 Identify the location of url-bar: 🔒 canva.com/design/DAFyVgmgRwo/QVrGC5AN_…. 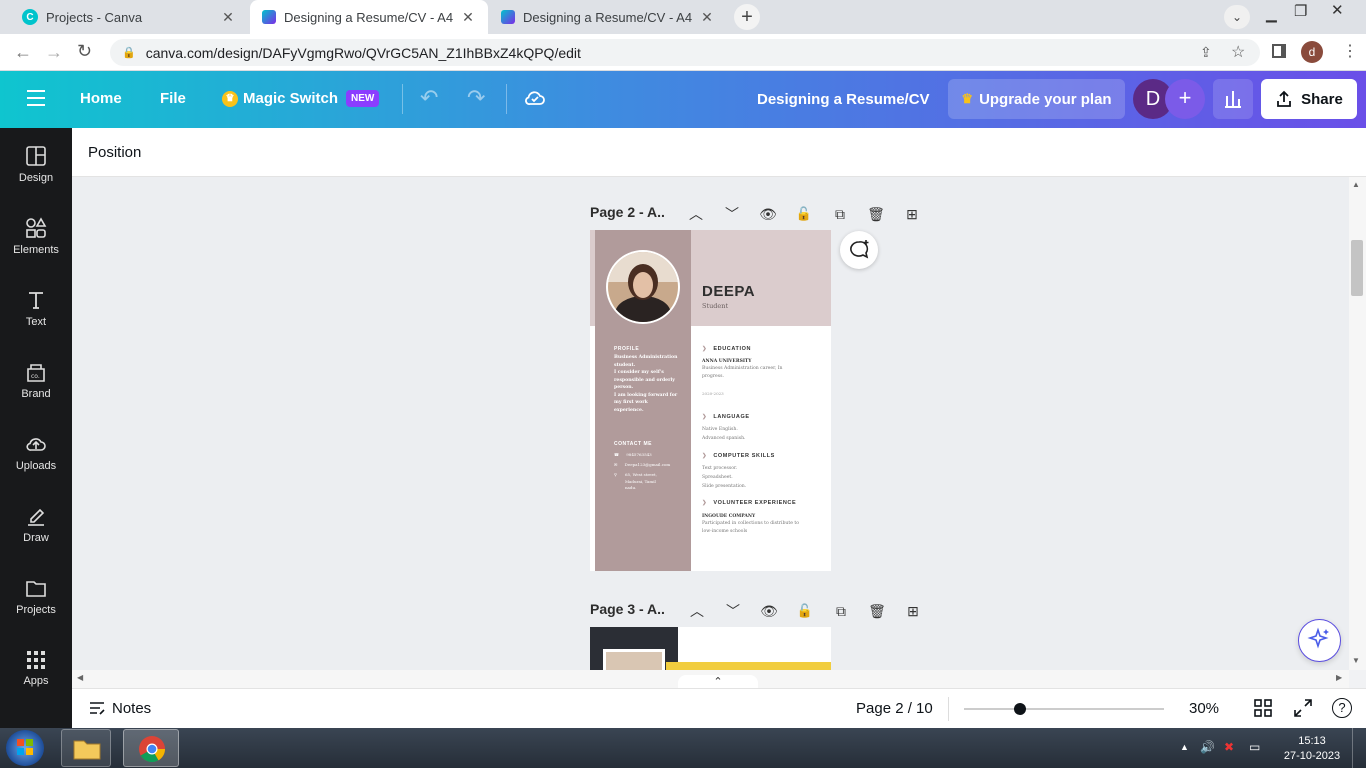
(685, 52).